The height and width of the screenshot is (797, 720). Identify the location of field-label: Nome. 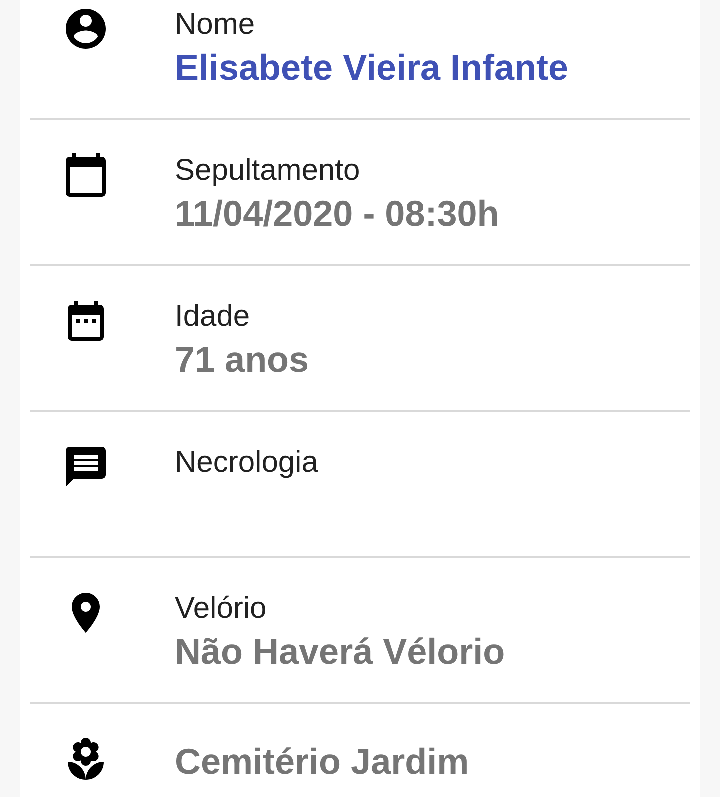
(215, 25).